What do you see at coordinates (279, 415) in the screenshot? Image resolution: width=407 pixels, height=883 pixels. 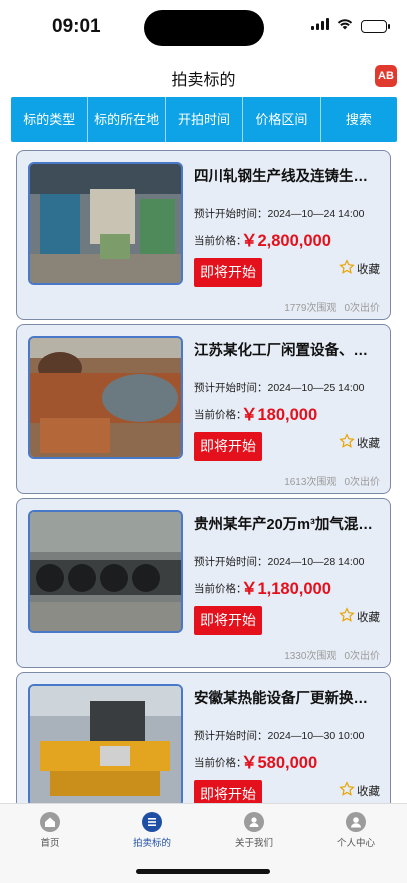 I see `item-price: ￥180,000` at bounding box center [279, 415].